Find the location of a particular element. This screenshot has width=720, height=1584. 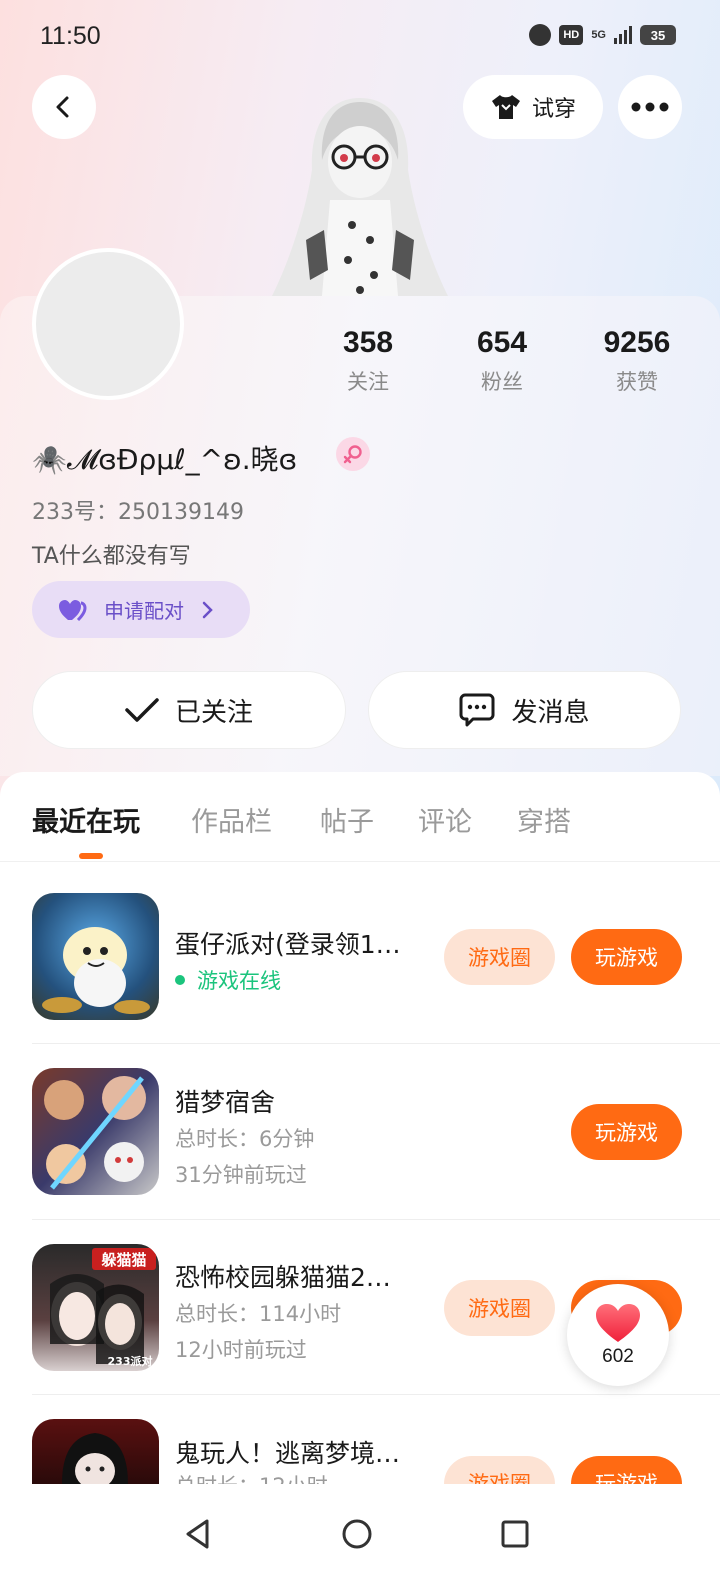

nav-home-button is located at coordinates (357, 1534).